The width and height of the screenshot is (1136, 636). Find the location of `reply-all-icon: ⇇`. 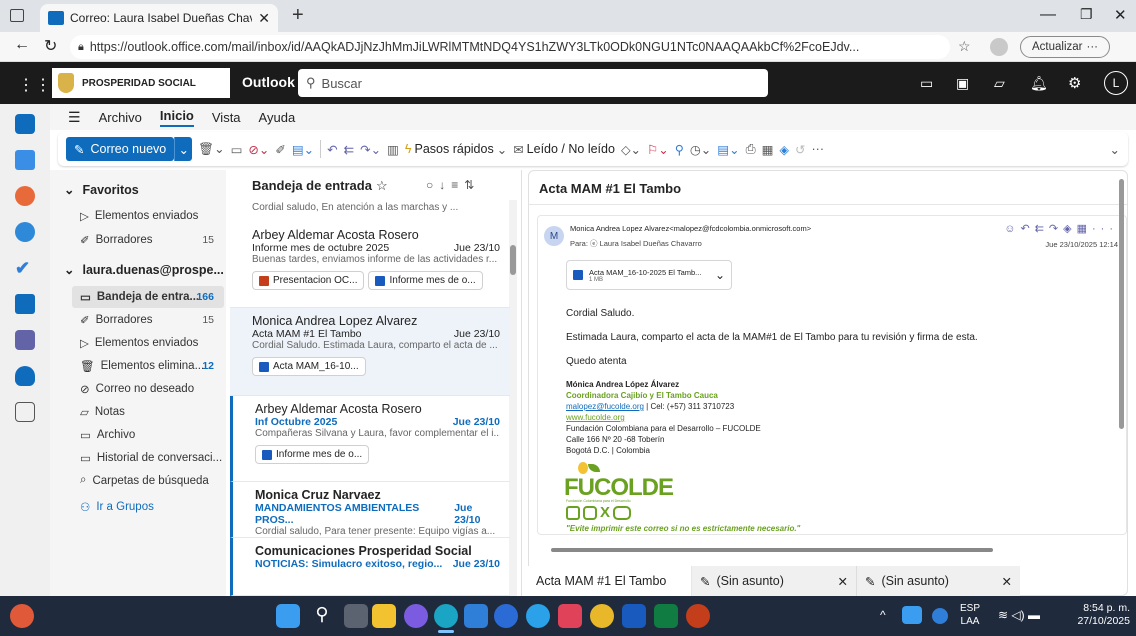

reply-all-icon: ⇇ is located at coordinates (349, 149).